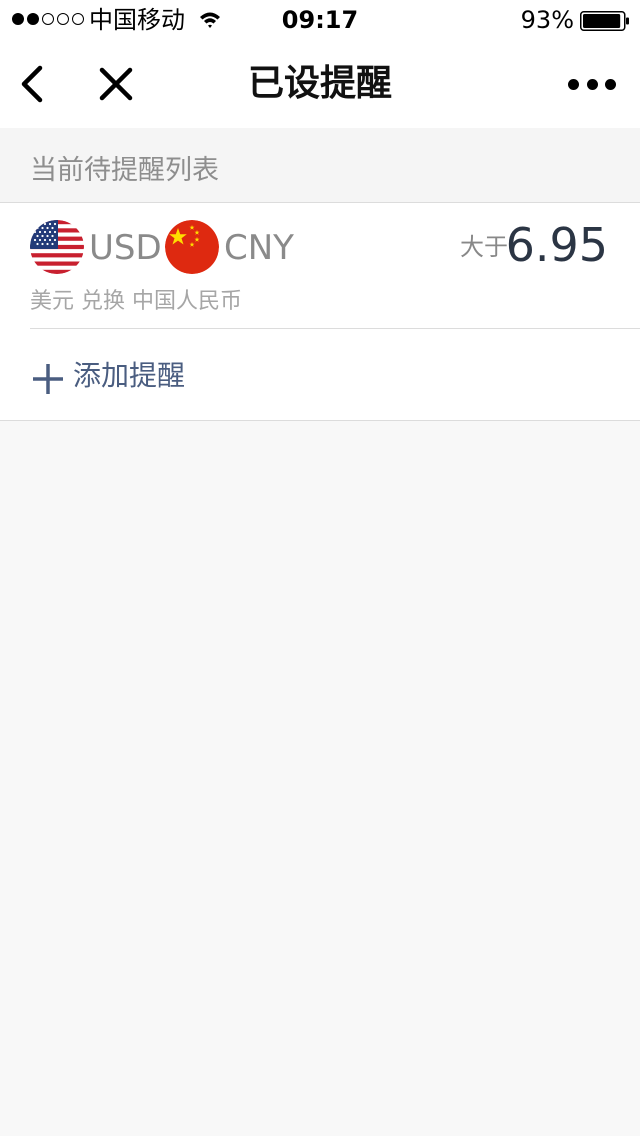 This screenshot has height=1136, width=640. What do you see at coordinates (556, 245) in the screenshot?
I see `target-rate: 6.95` at bounding box center [556, 245].